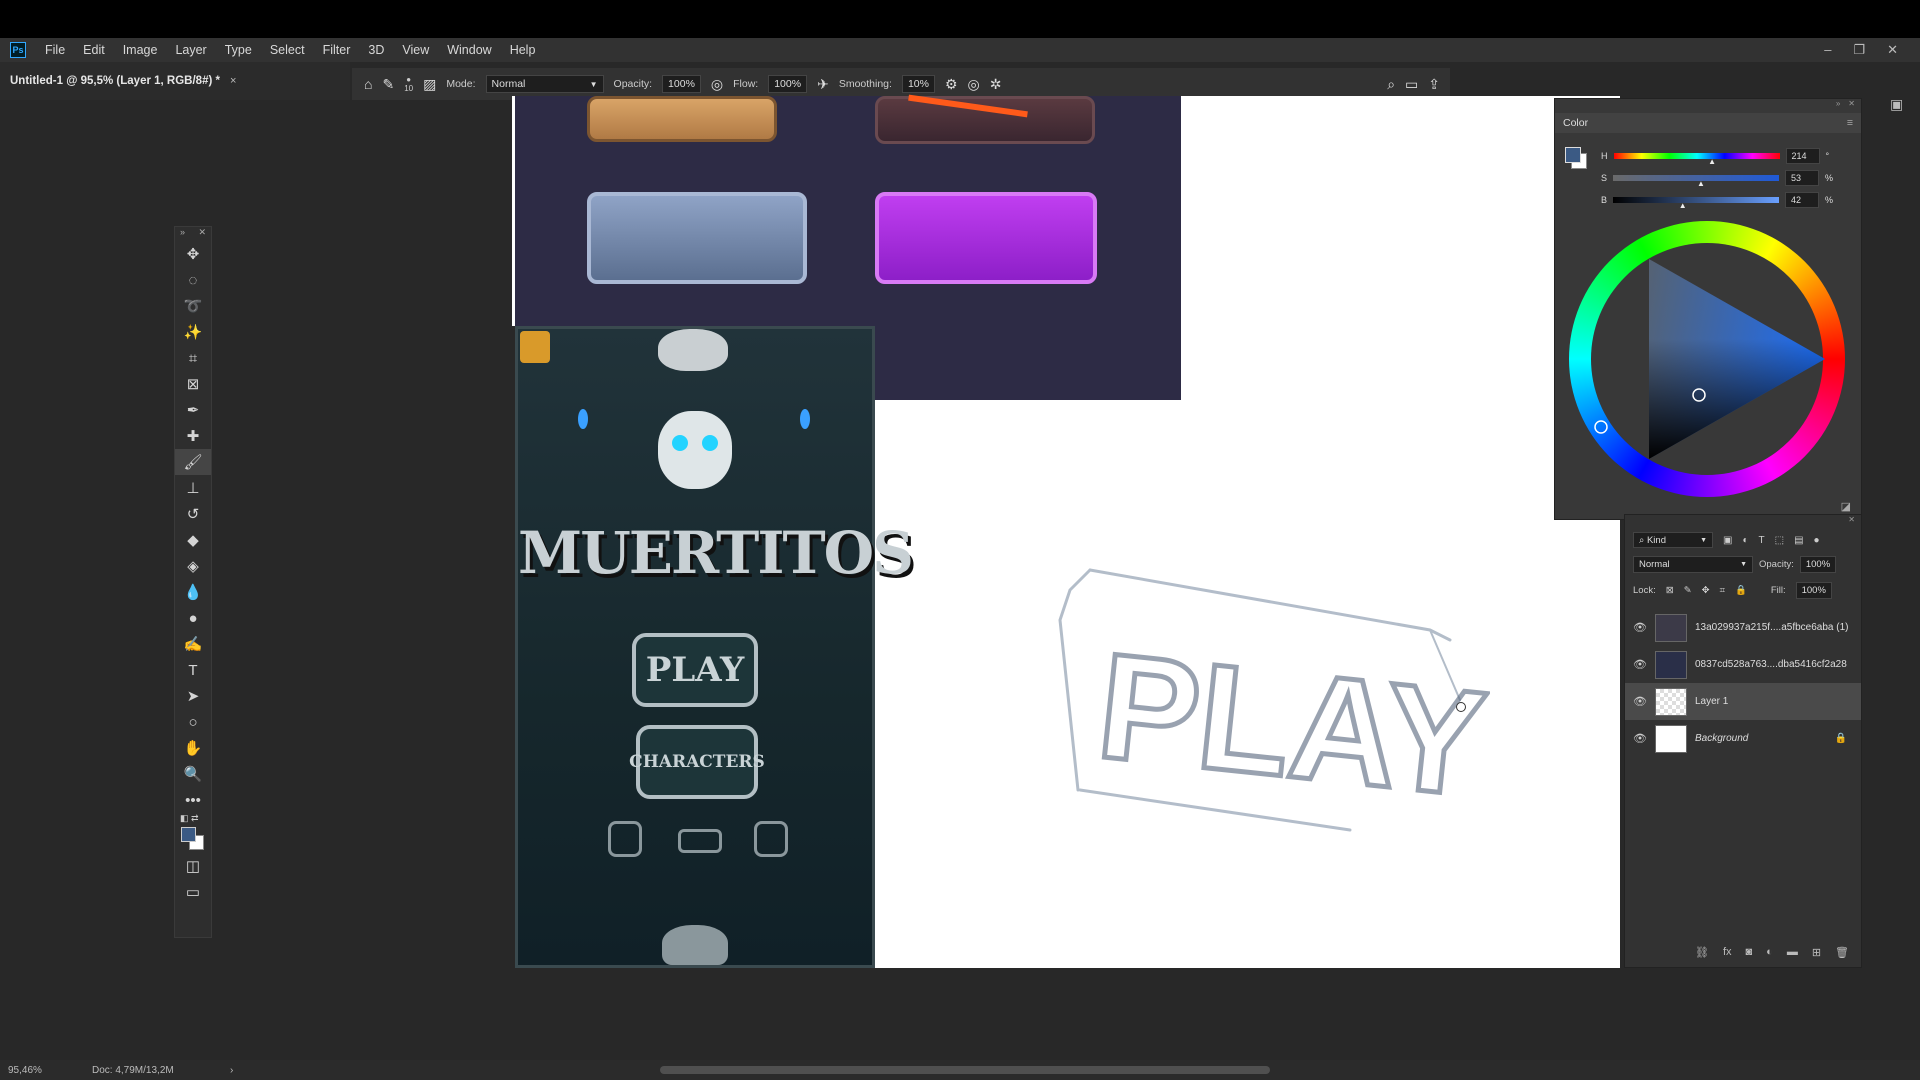 This screenshot has width=1920, height=1080. I want to click on menu-type: Type, so click(238, 50).